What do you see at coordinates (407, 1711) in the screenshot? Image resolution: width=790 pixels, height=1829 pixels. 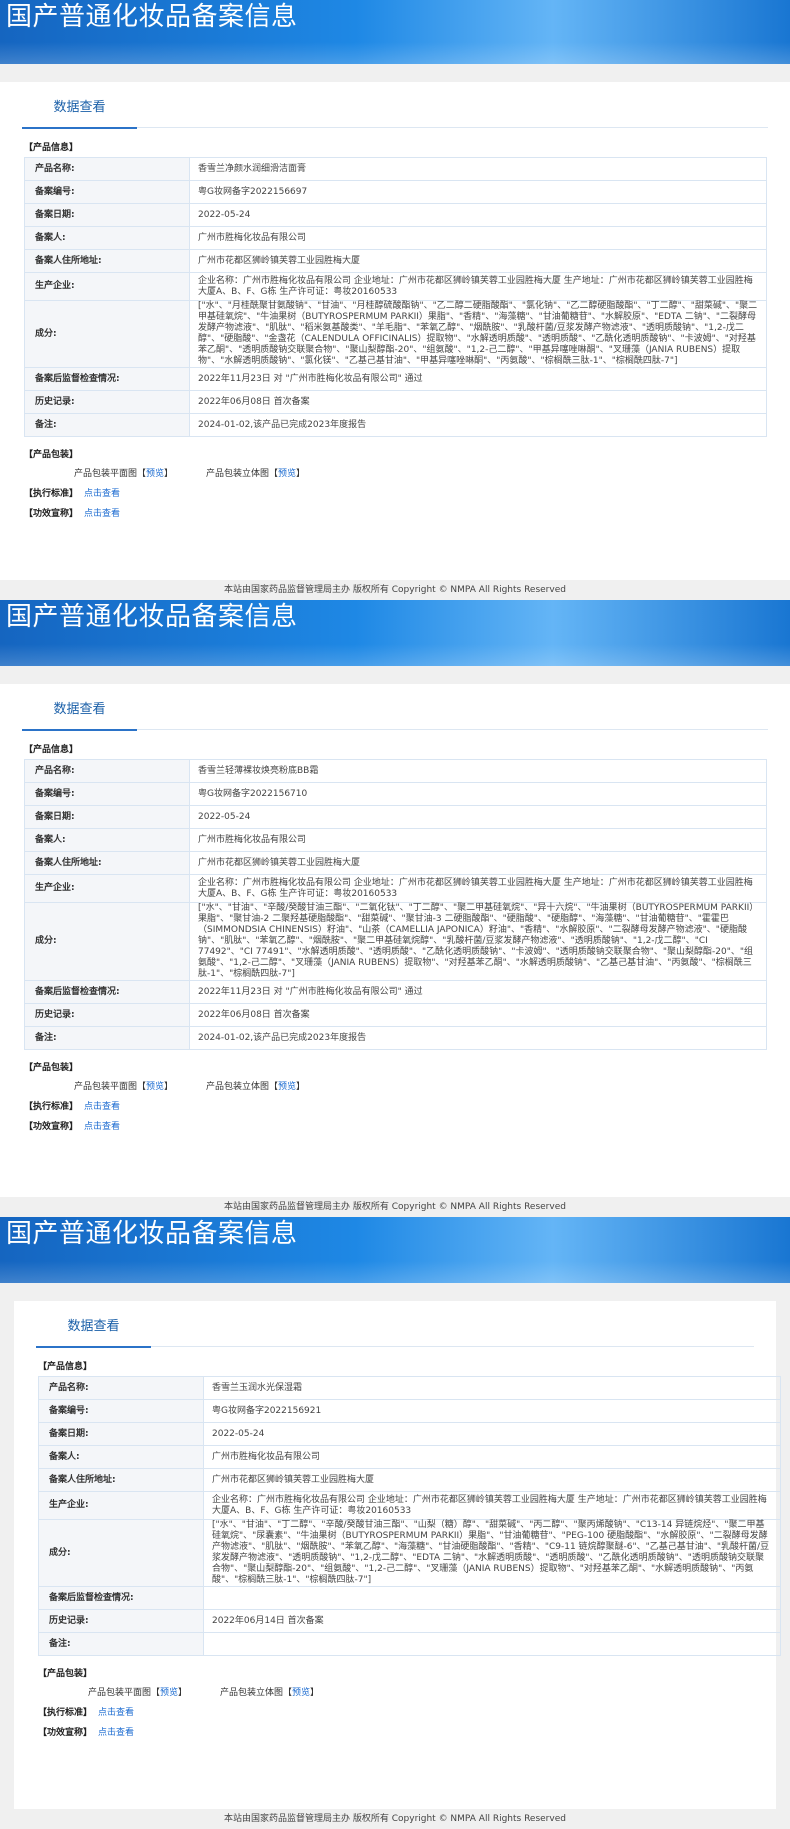 I see `standard-row: 【执行标准】 点击查看` at bounding box center [407, 1711].